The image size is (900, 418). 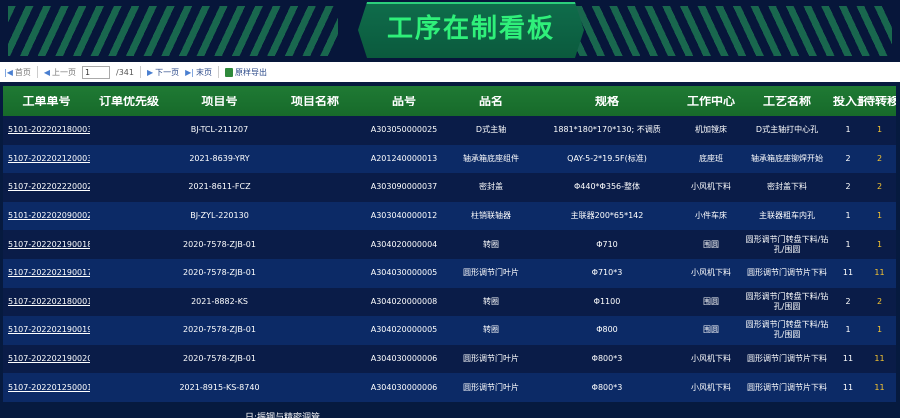 I want to click on work-order-link: 5107-202202190020, so click(x=46, y=359).